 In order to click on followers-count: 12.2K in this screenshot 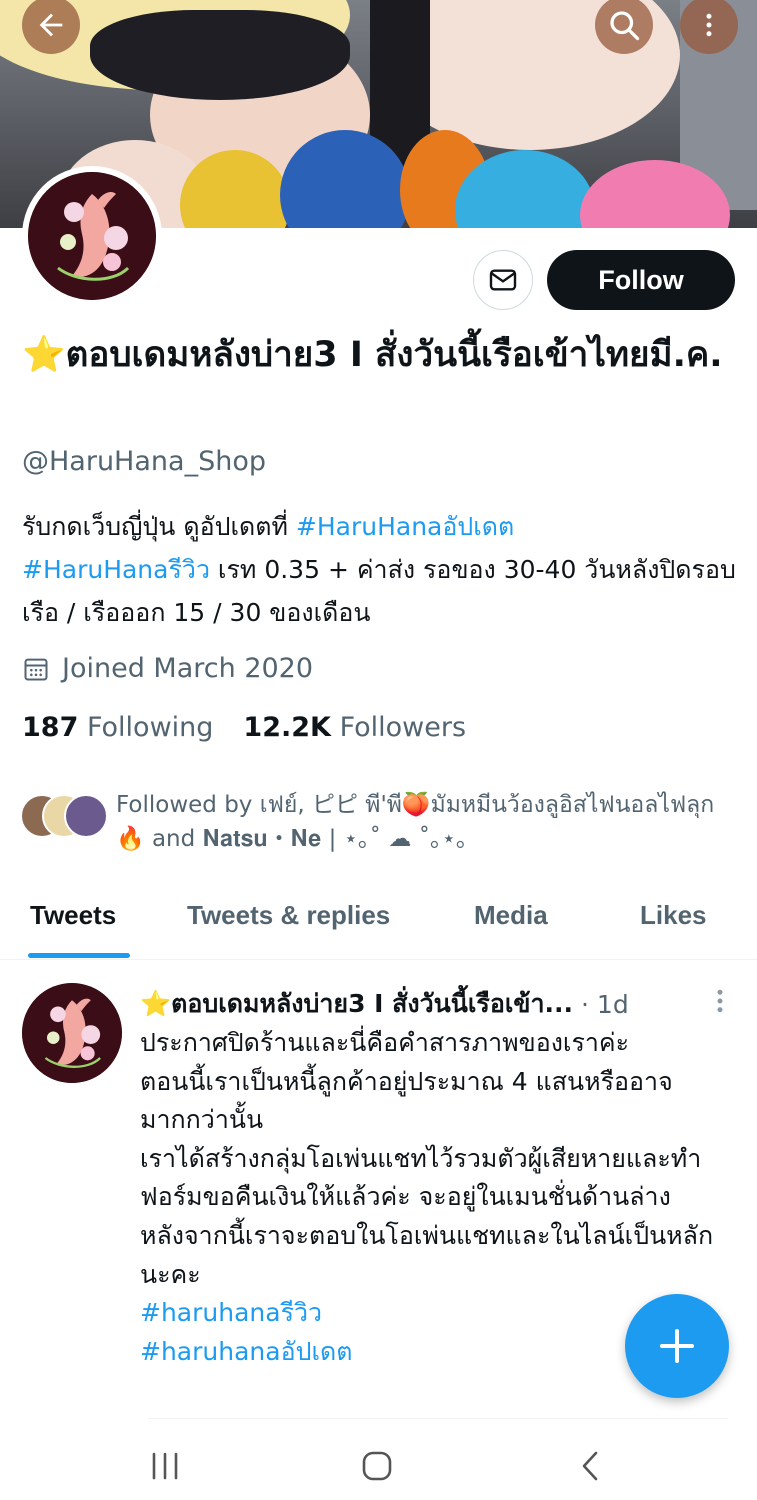, I will do `click(287, 727)`.